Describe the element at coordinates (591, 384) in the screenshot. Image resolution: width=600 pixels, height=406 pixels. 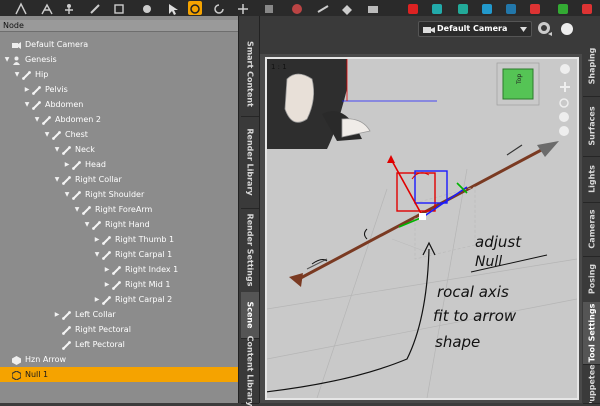
I see `tab-puppeteer: Puppeteer` at that location.